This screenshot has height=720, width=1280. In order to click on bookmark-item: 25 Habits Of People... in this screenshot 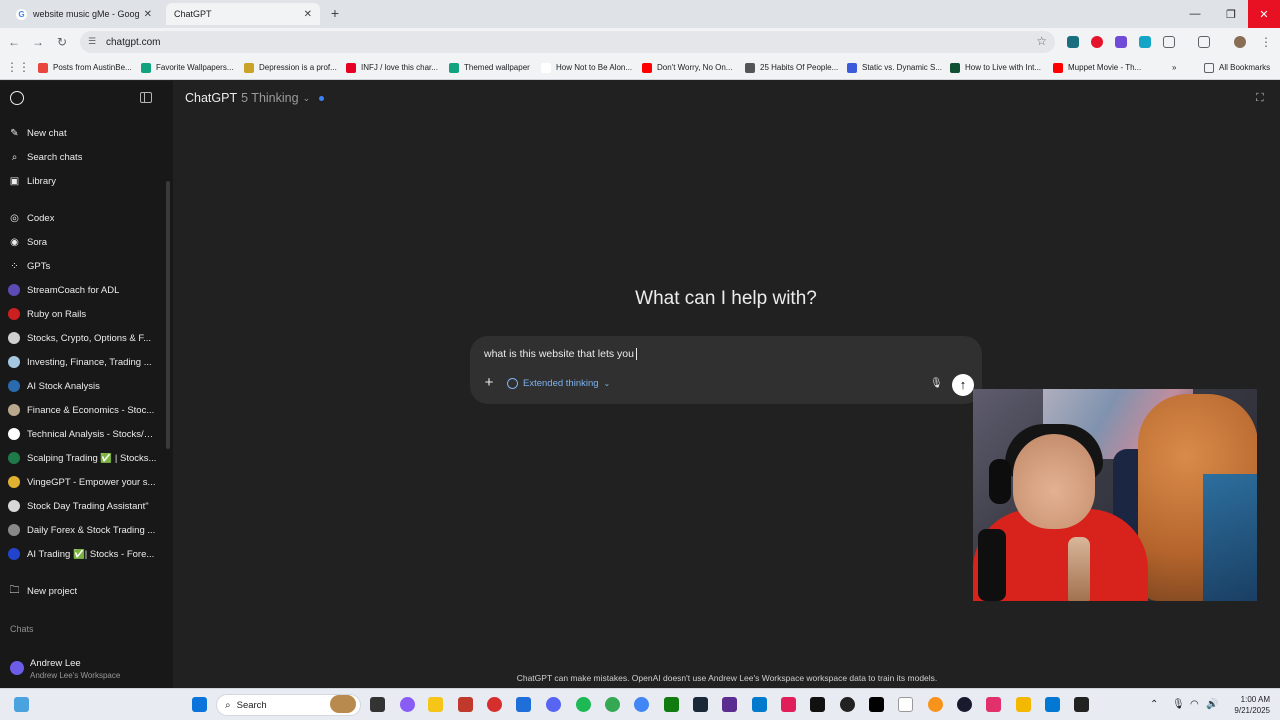, I will do `click(791, 67)`.